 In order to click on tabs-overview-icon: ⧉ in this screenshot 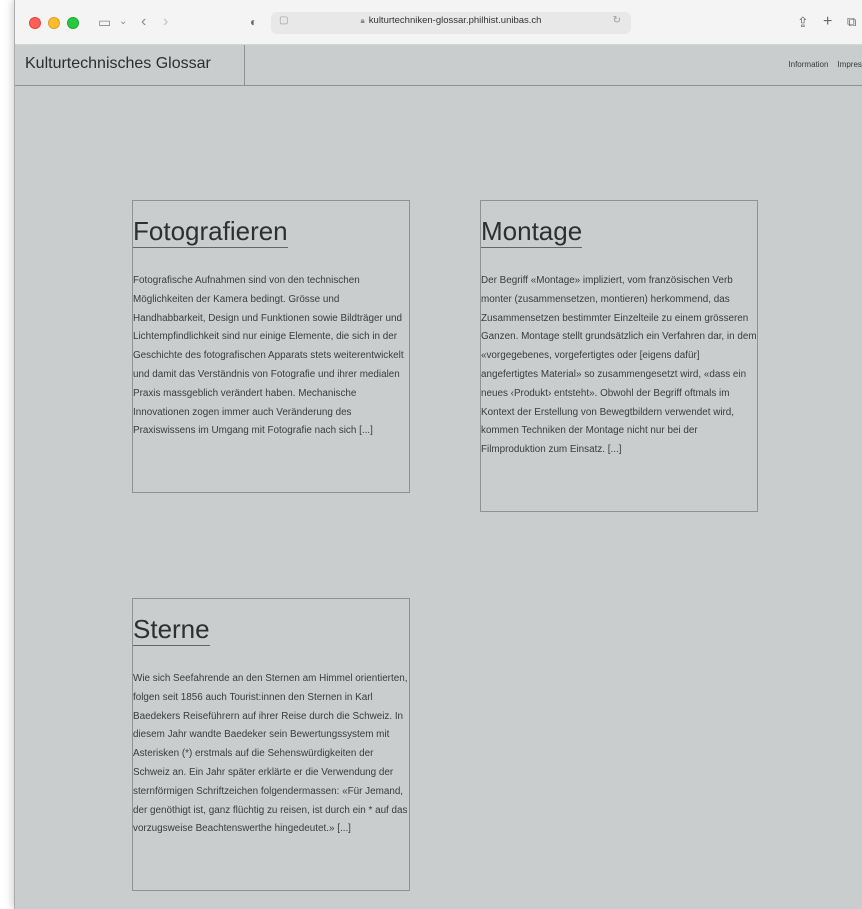, I will do `click(851, 22)`.